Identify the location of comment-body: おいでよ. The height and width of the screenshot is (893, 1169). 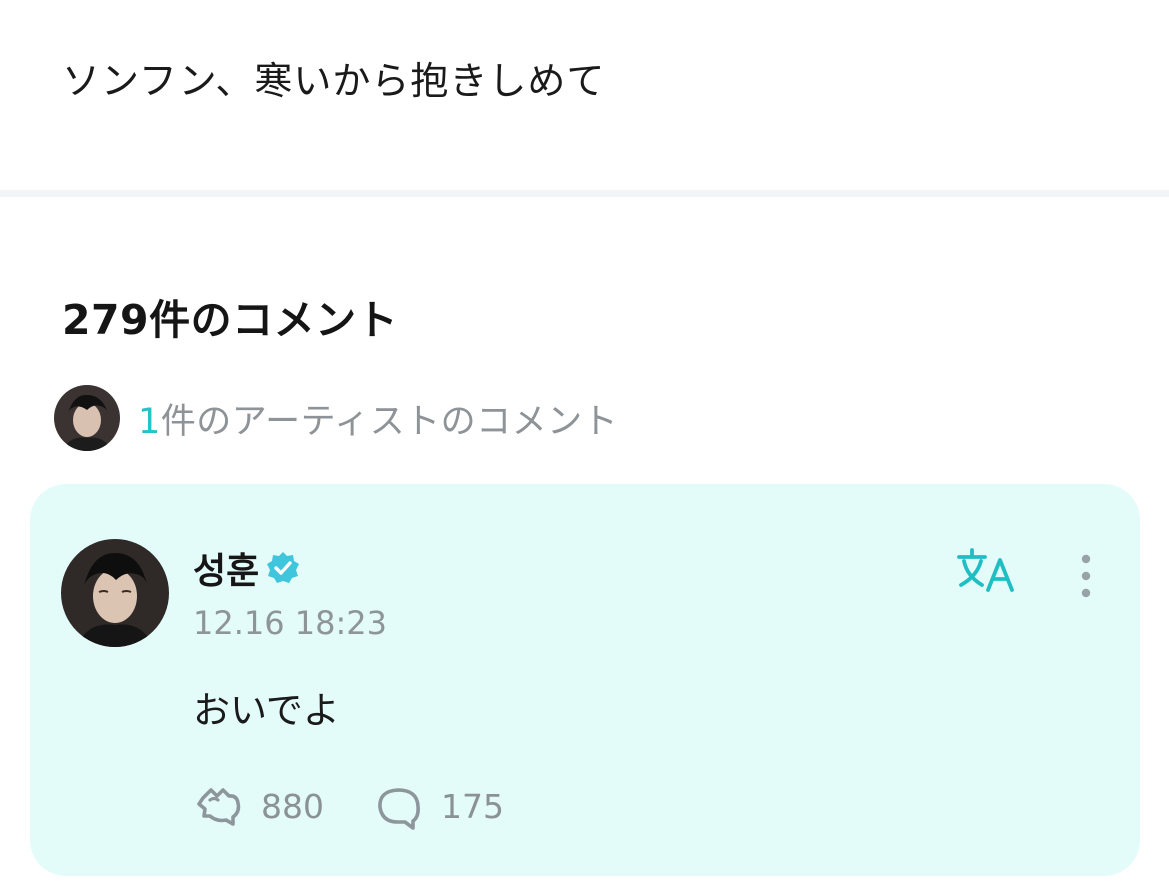
(266, 710).